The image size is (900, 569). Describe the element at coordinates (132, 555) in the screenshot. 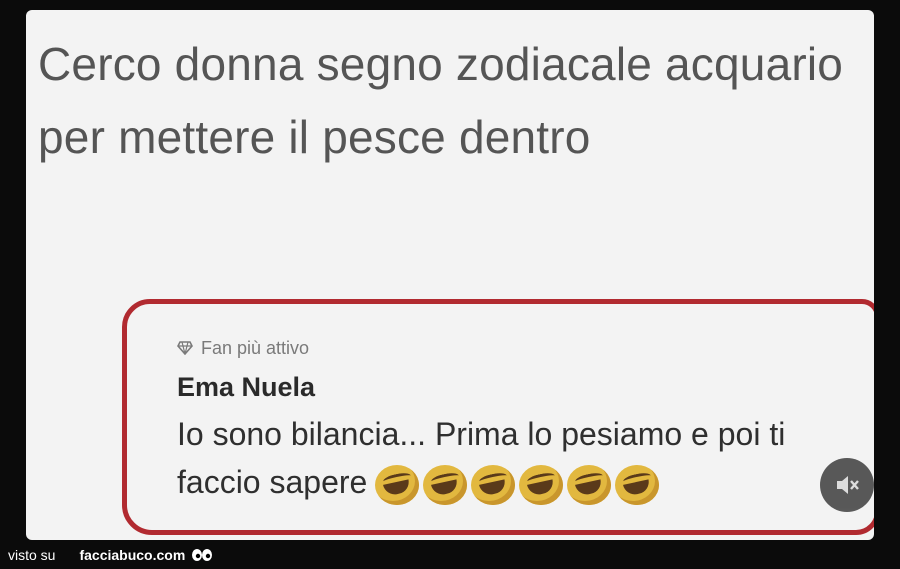

I see `watermark-site: facciabuco.com` at that location.